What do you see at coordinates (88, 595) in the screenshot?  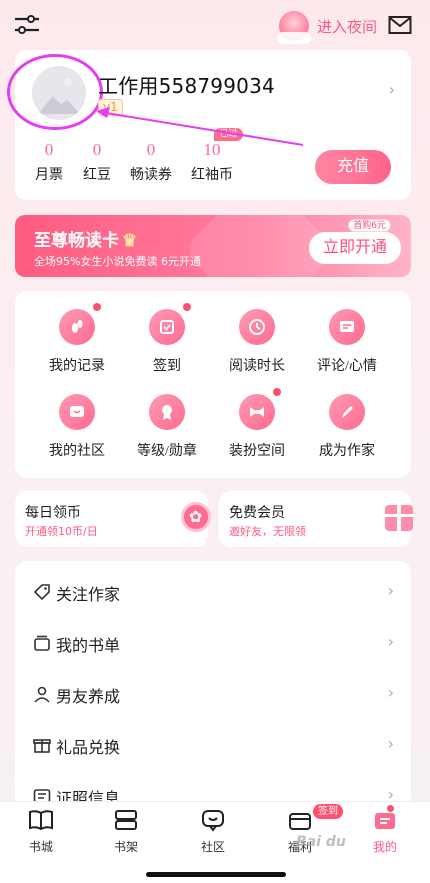 I see `menu-item-label: 关注作家` at bounding box center [88, 595].